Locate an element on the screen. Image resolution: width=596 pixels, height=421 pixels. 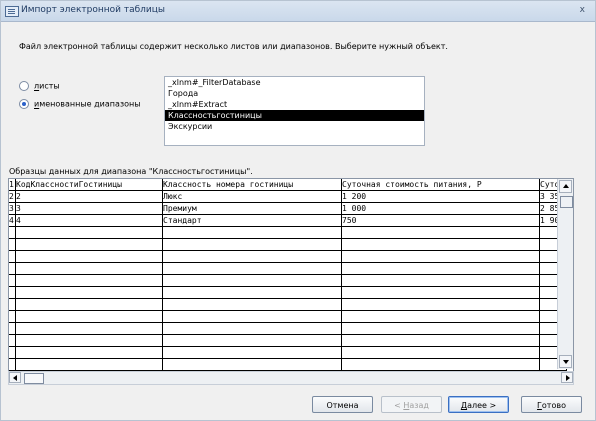
close-icon: x is located at coordinates (582, 10).